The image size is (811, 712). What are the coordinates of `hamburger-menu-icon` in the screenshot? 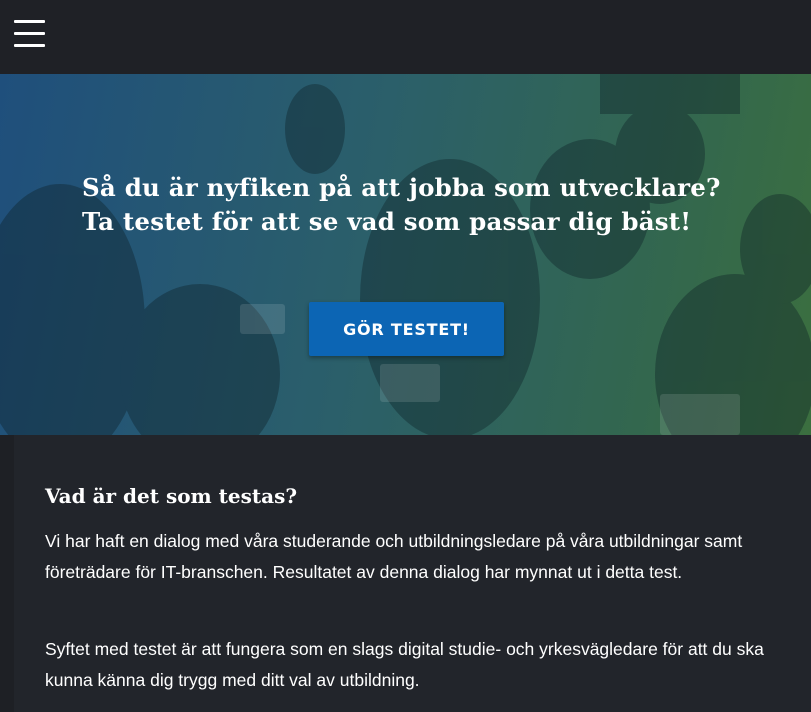 It's located at (29, 34).